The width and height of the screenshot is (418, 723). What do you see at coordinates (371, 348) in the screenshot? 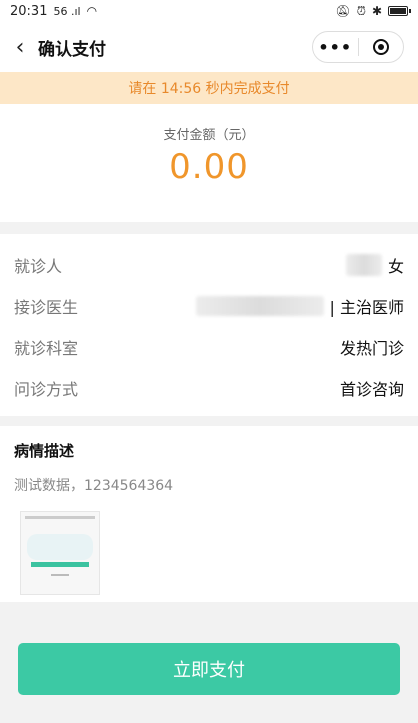
I see `info-value: 发热门诊` at bounding box center [371, 348].